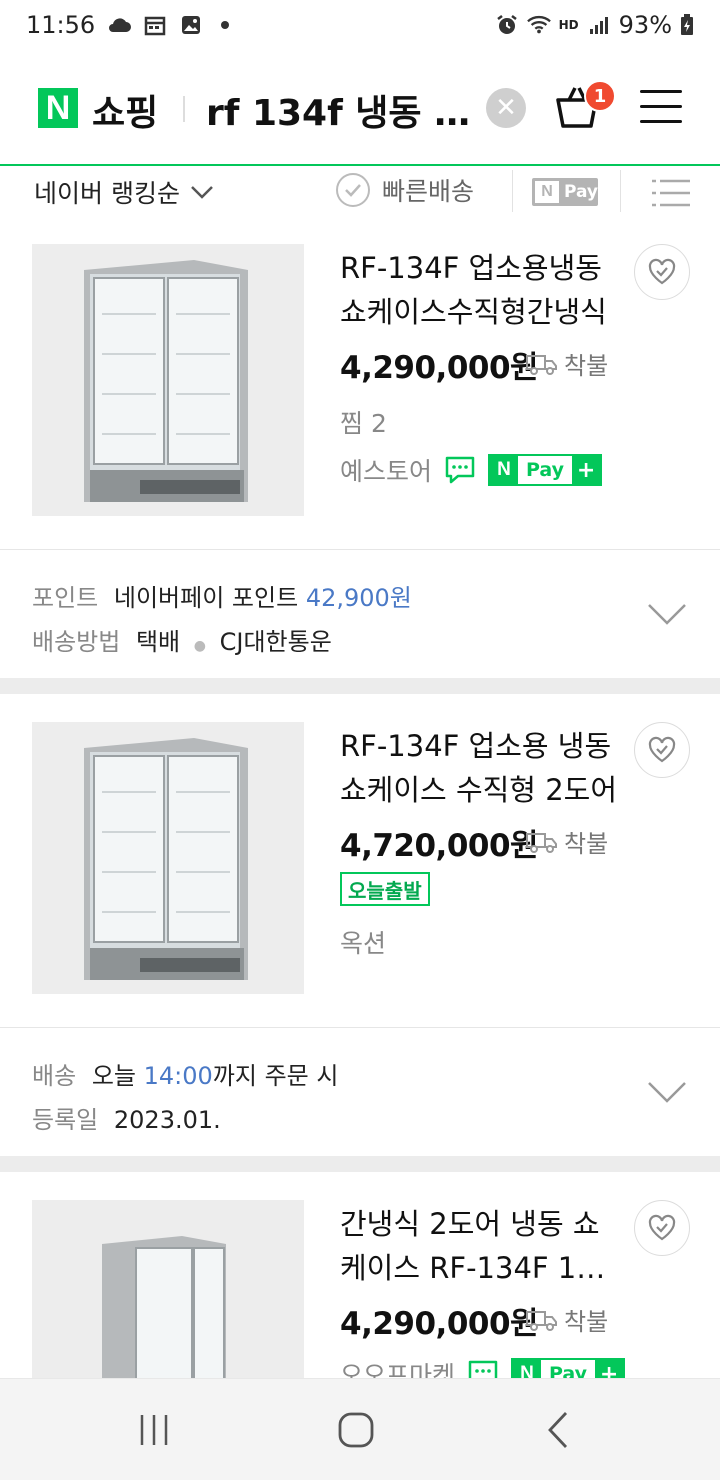  What do you see at coordinates (428, 191) in the screenshot?
I see `fast-delivery-label: 빠른배송` at bounding box center [428, 191].